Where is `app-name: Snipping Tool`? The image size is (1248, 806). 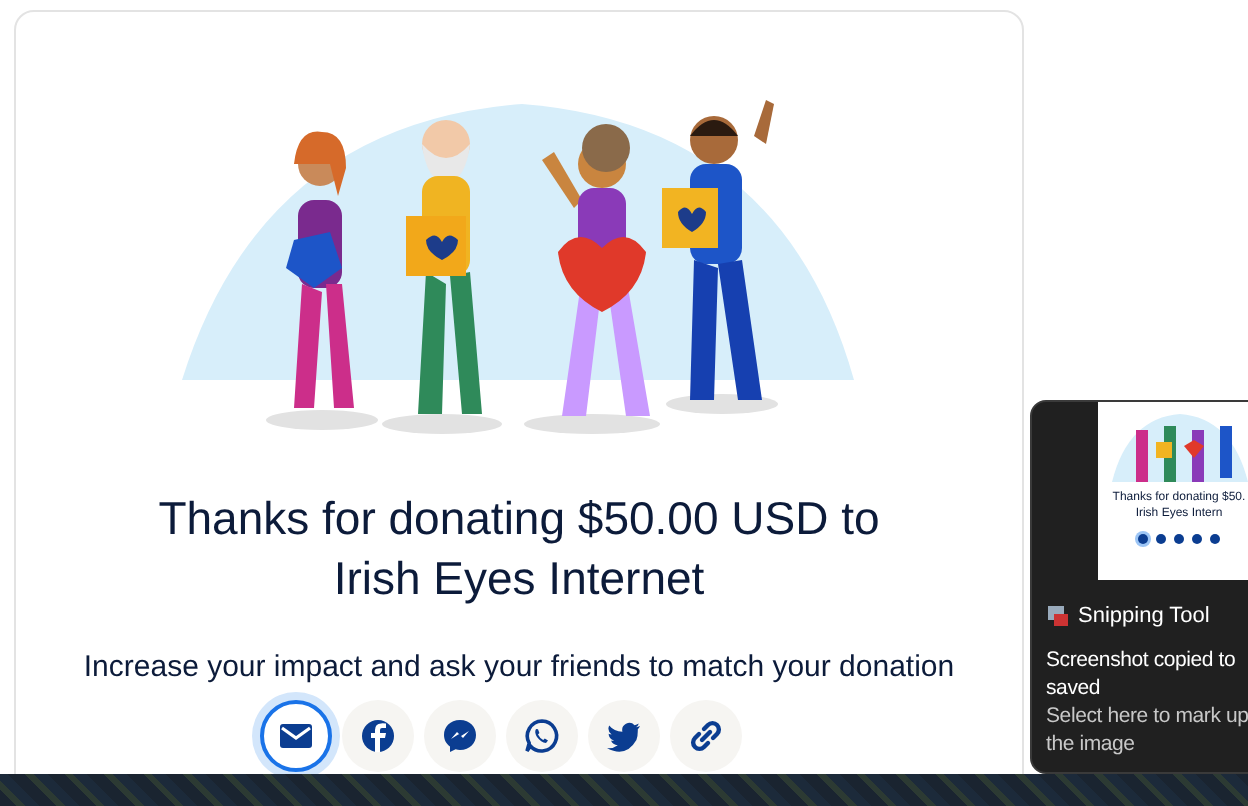 app-name: Snipping Tool is located at coordinates (1144, 616).